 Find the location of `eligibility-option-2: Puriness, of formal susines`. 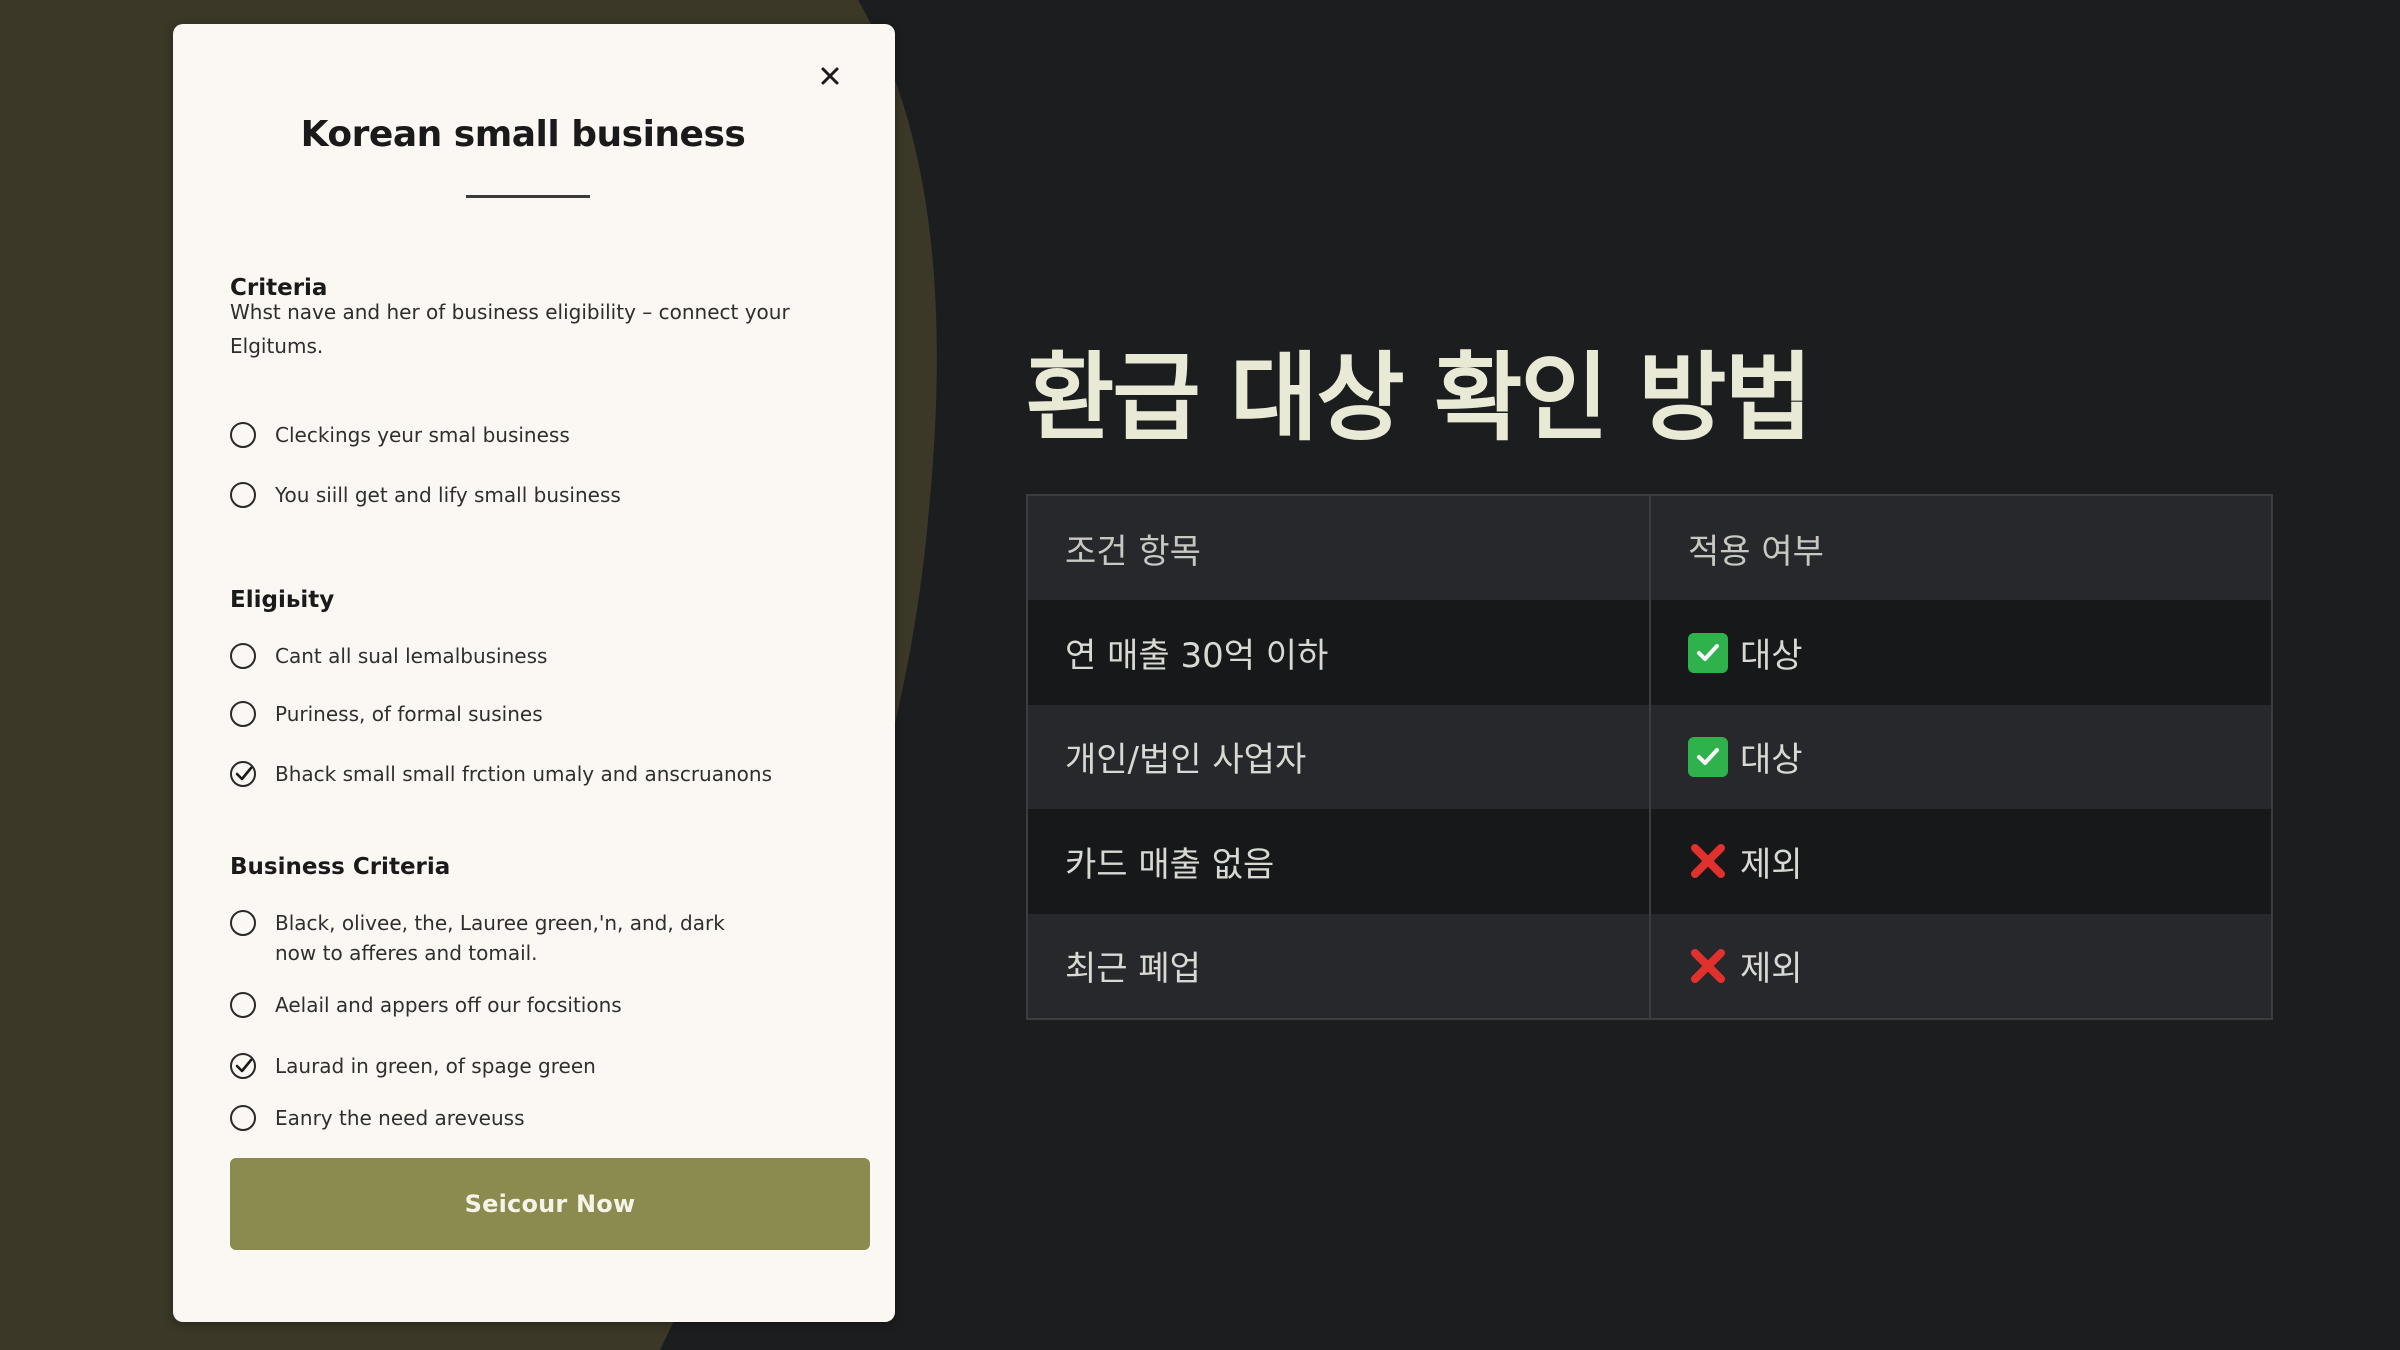

eligibility-option-2: Puriness, of formal susines is located at coordinates (386, 714).